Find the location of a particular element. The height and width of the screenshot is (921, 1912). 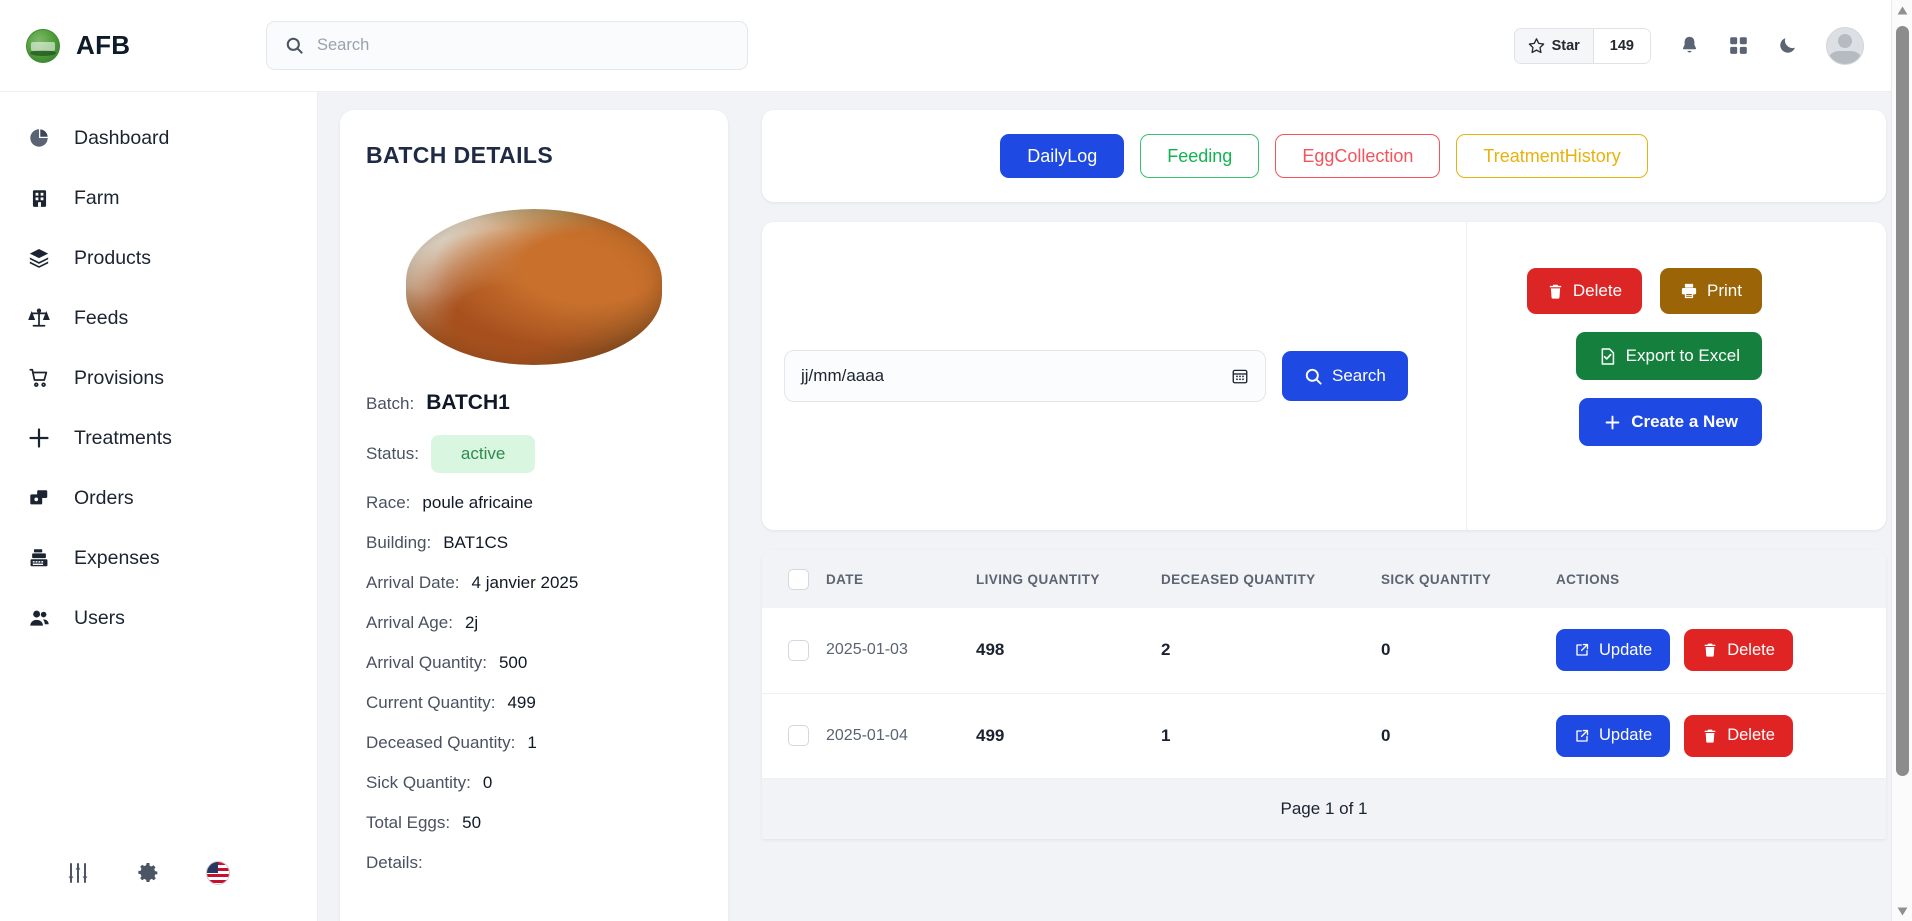

tab-dailylog: DailyLog is located at coordinates (1062, 156).